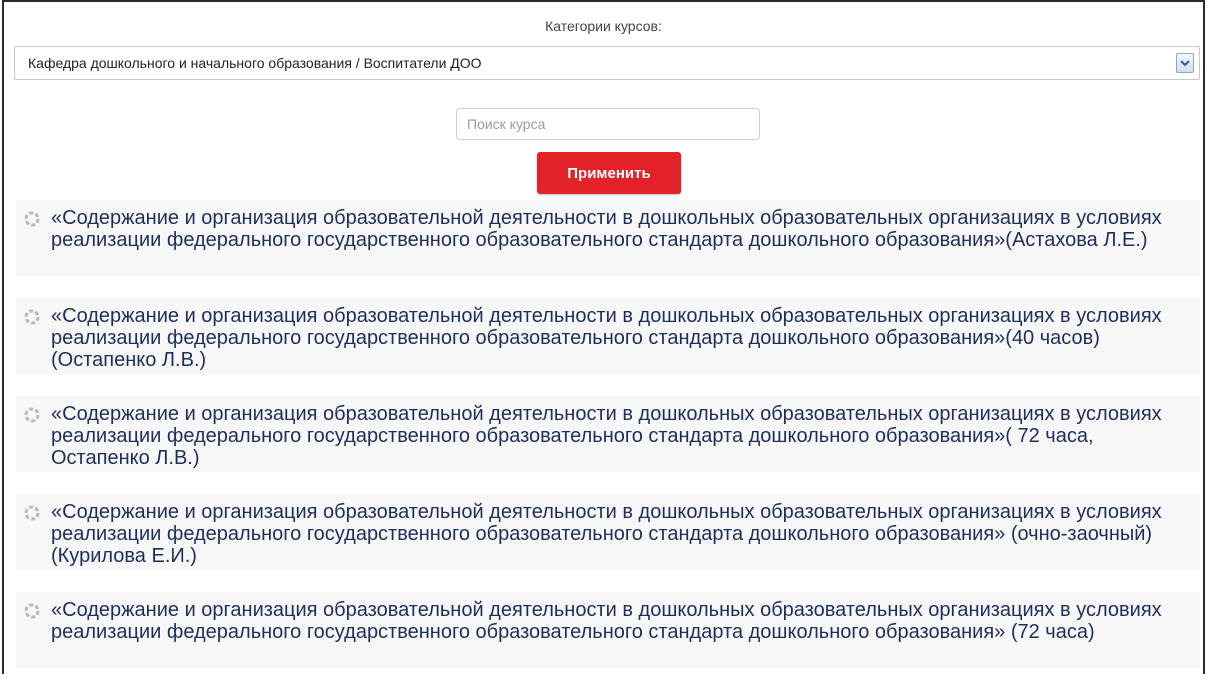 The height and width of the screenshot is (690, 1210). I want to click on course-search-input, so click(608, 124).